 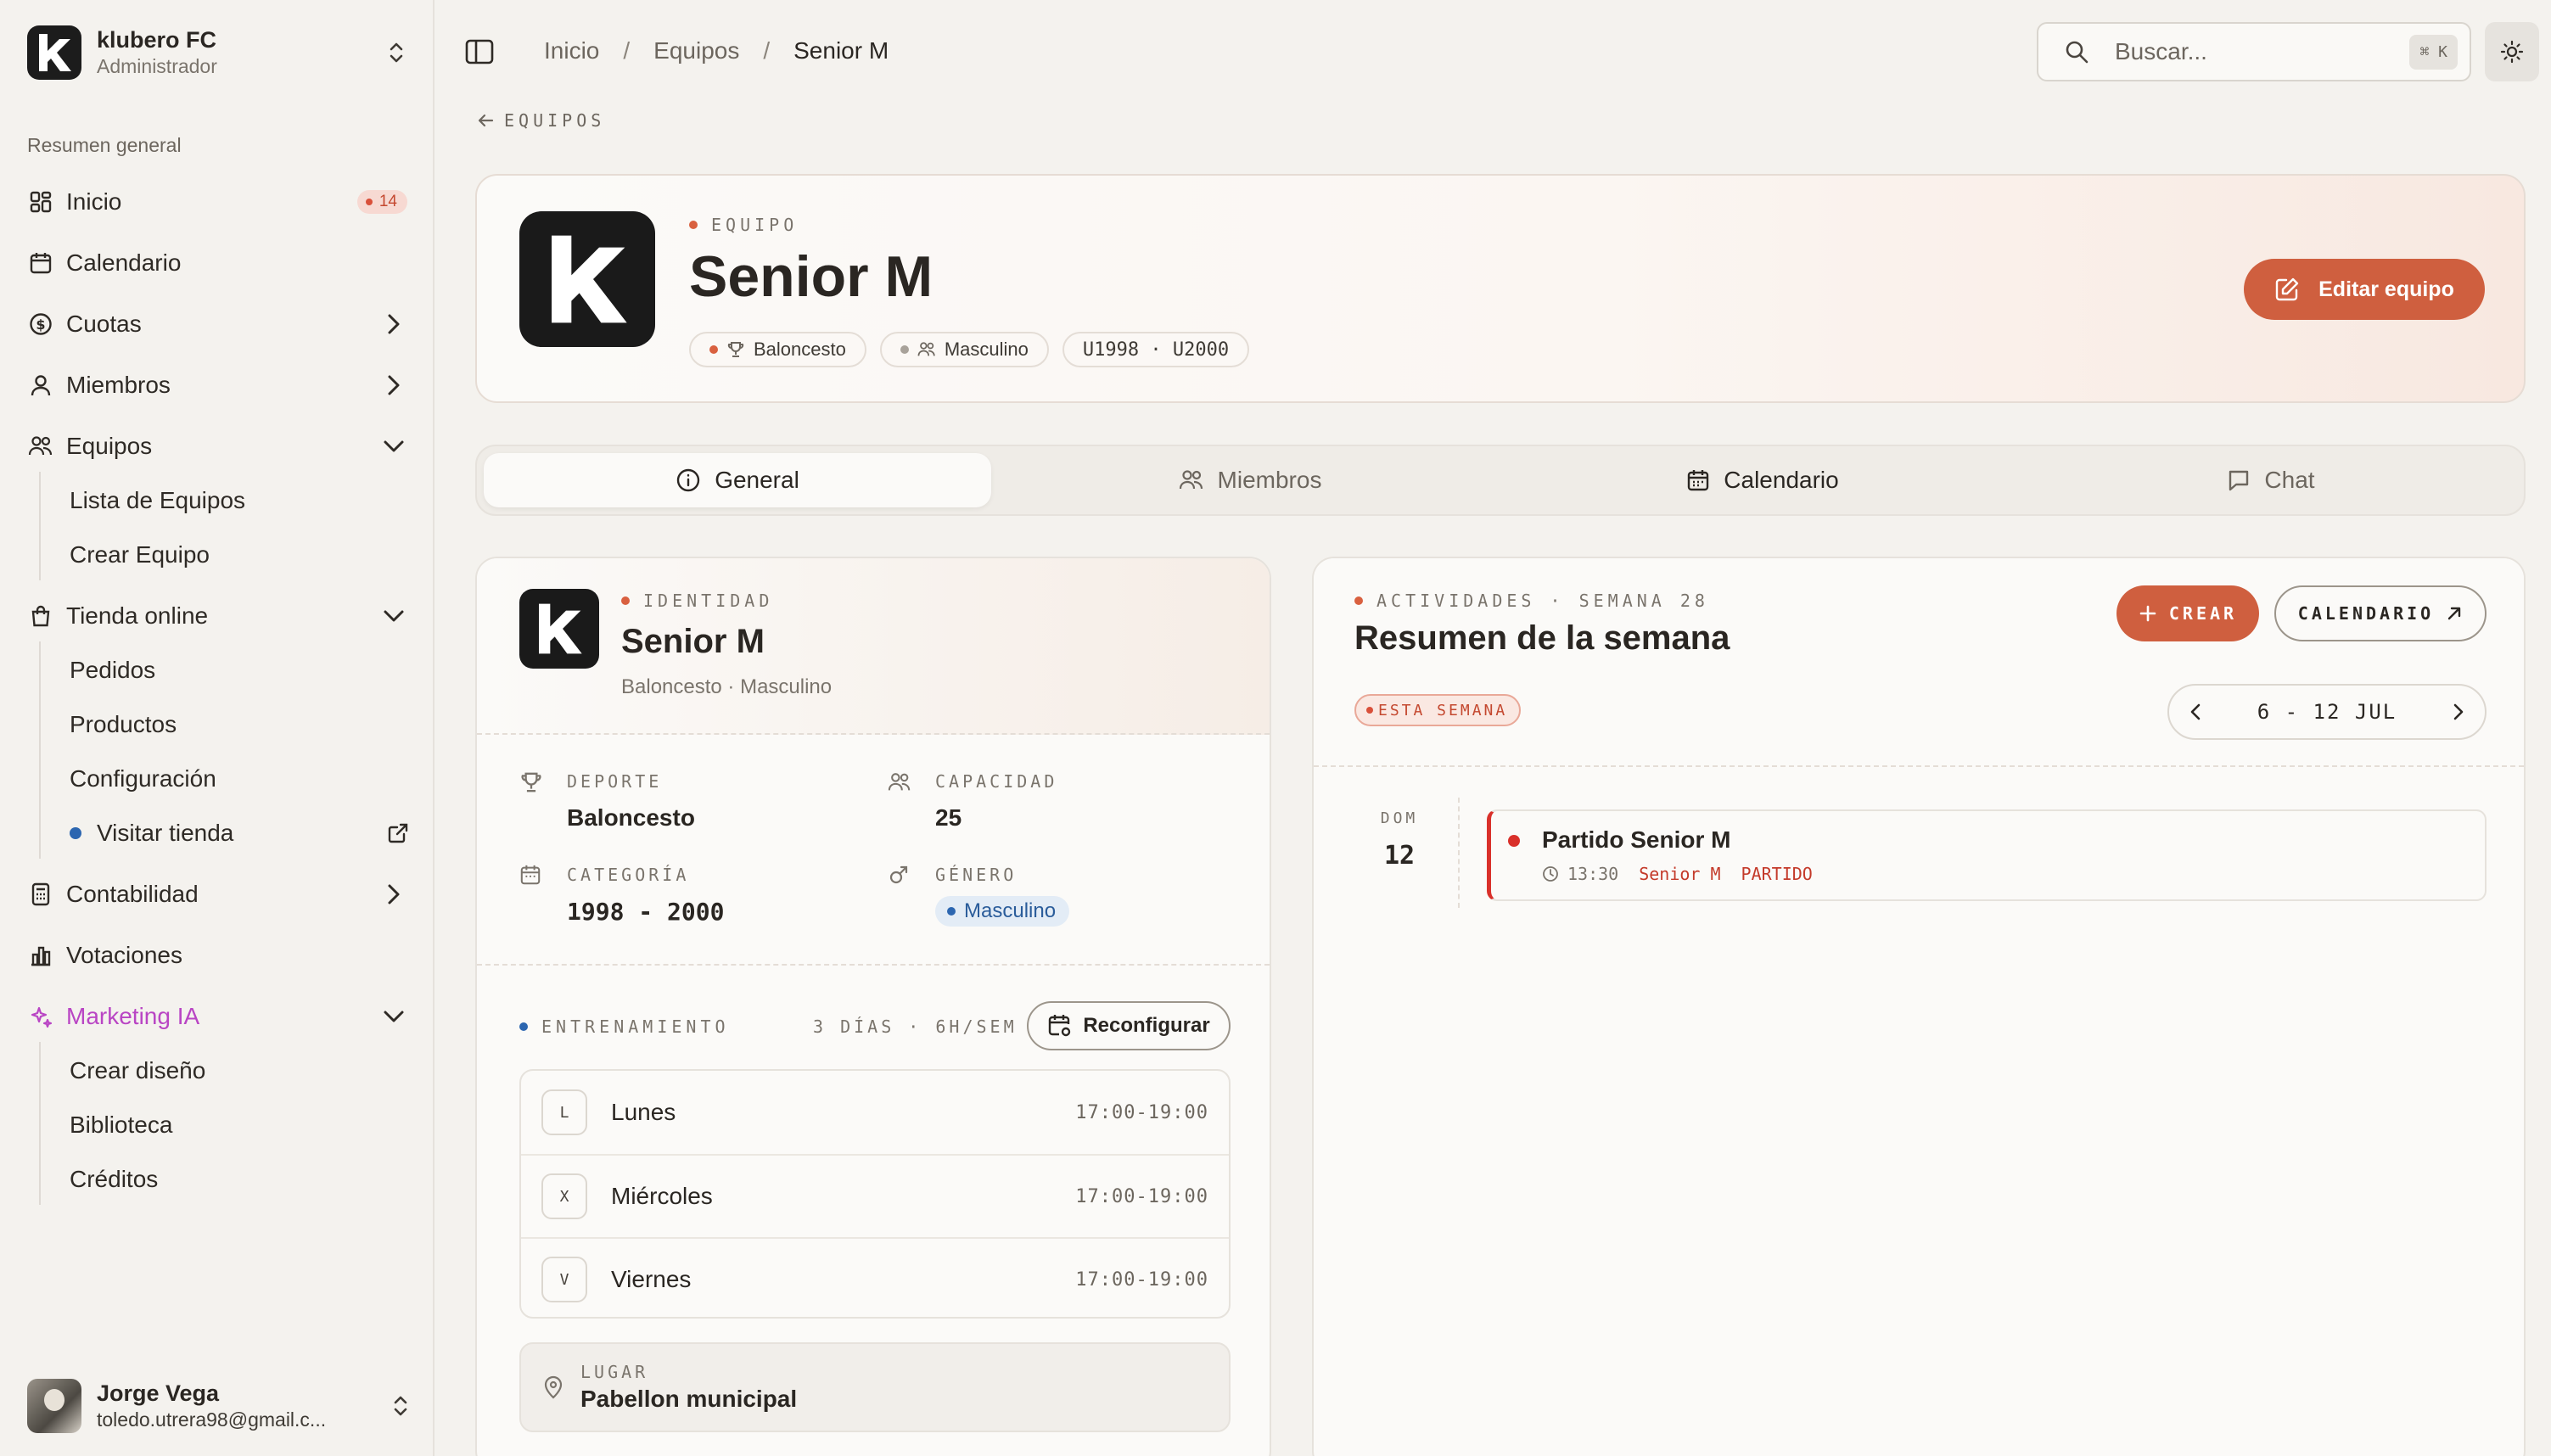 I want to click on week-navigator: 6 - 12 JUL, so click(x=2327, y=712).